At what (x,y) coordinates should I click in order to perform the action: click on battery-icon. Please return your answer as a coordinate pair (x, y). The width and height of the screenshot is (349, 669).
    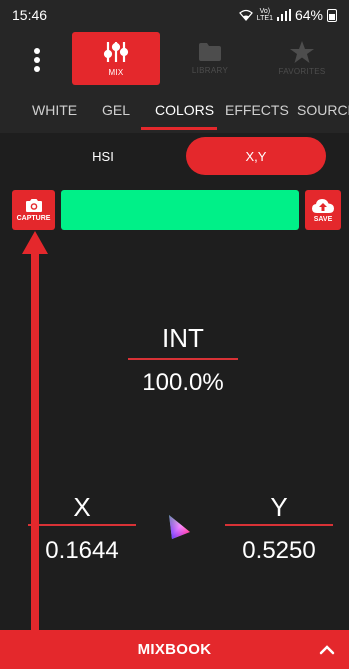
    Looking at the image, I should click on (332, 15).